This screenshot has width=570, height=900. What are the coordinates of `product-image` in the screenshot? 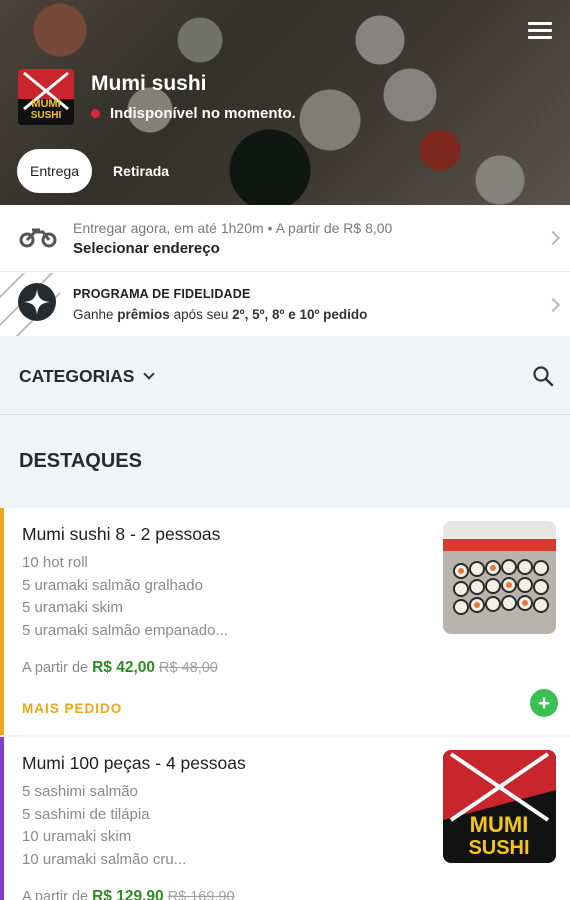 It's located at (499, 577).